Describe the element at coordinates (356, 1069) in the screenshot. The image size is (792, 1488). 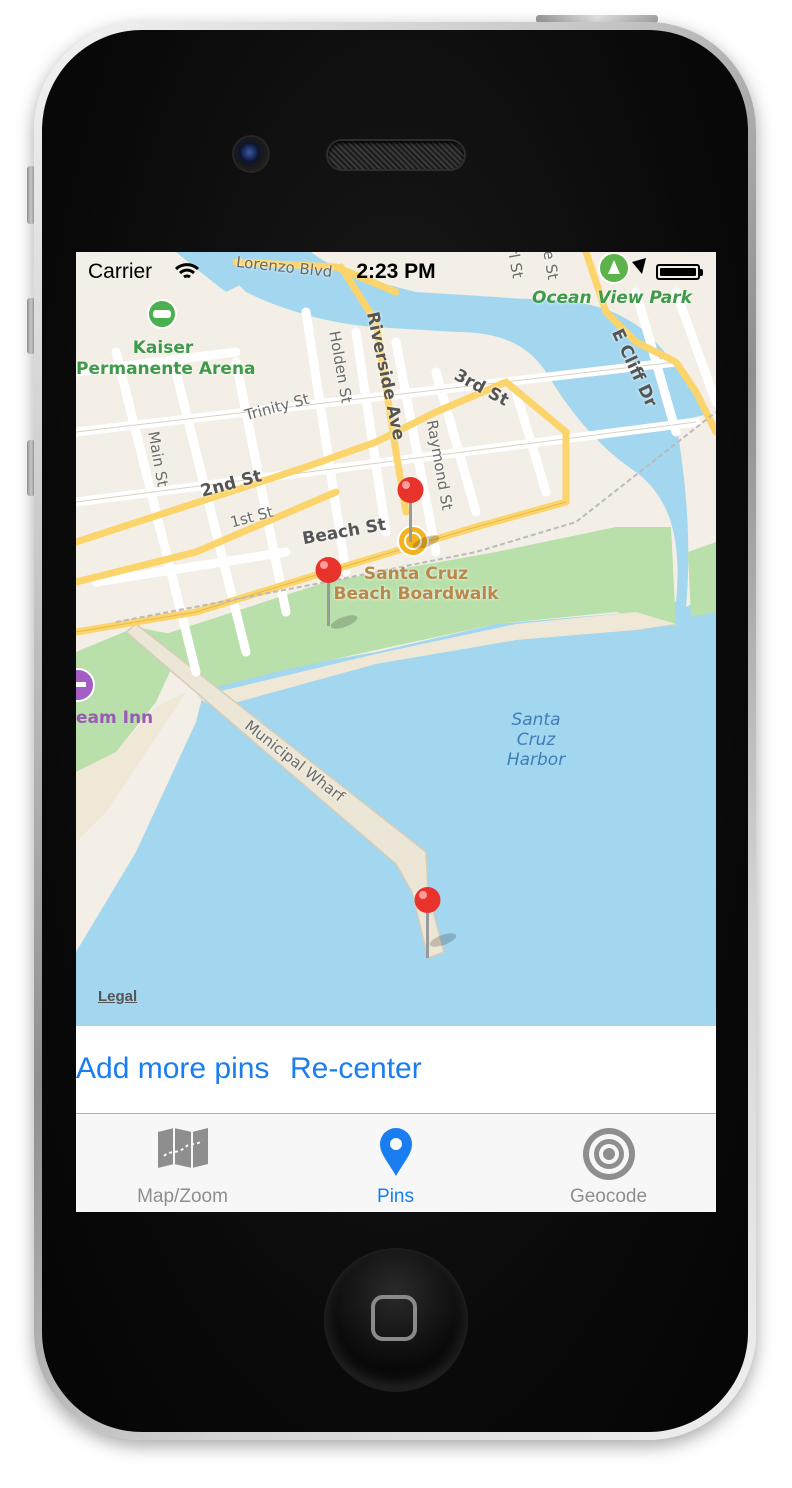
I see `recenter-button: Re-center` at that location.